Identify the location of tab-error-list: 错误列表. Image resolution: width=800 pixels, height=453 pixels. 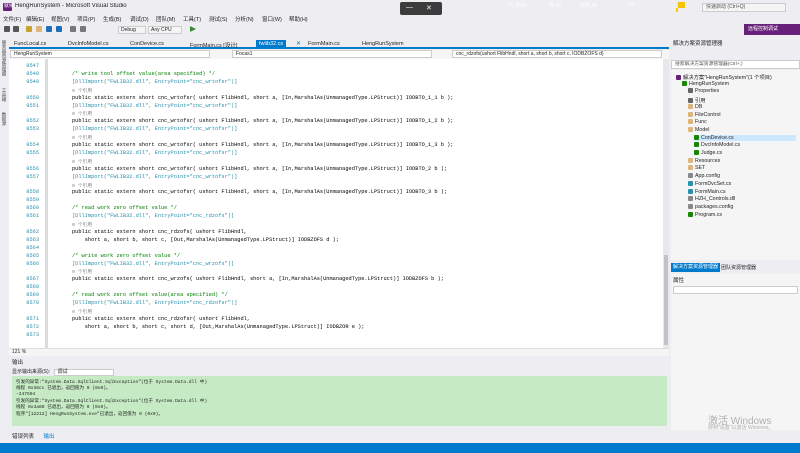
(23, 437).